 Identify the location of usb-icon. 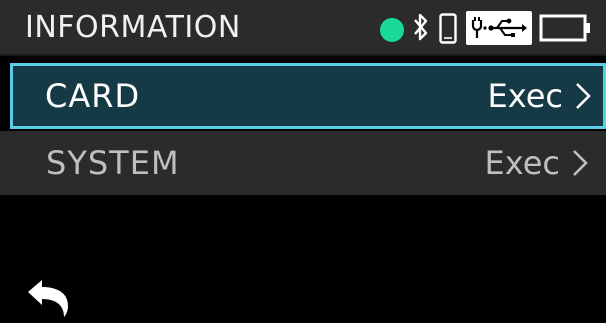
(499, 28).